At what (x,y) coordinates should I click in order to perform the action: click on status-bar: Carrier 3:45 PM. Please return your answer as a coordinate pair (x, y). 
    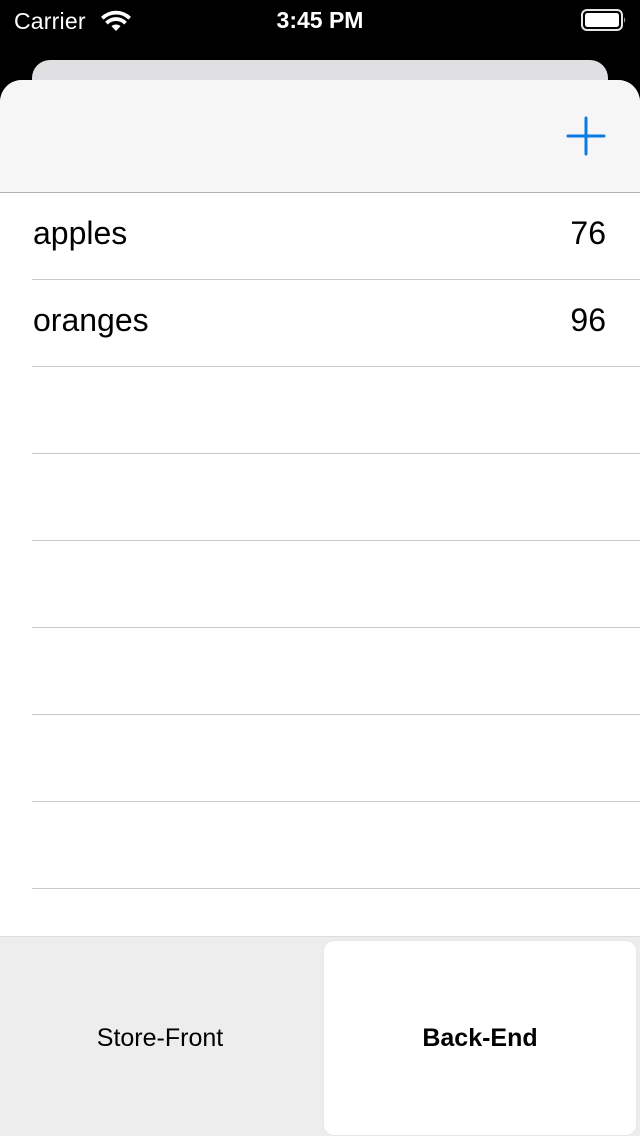
    Looking at the image, I should click on (320, 21).